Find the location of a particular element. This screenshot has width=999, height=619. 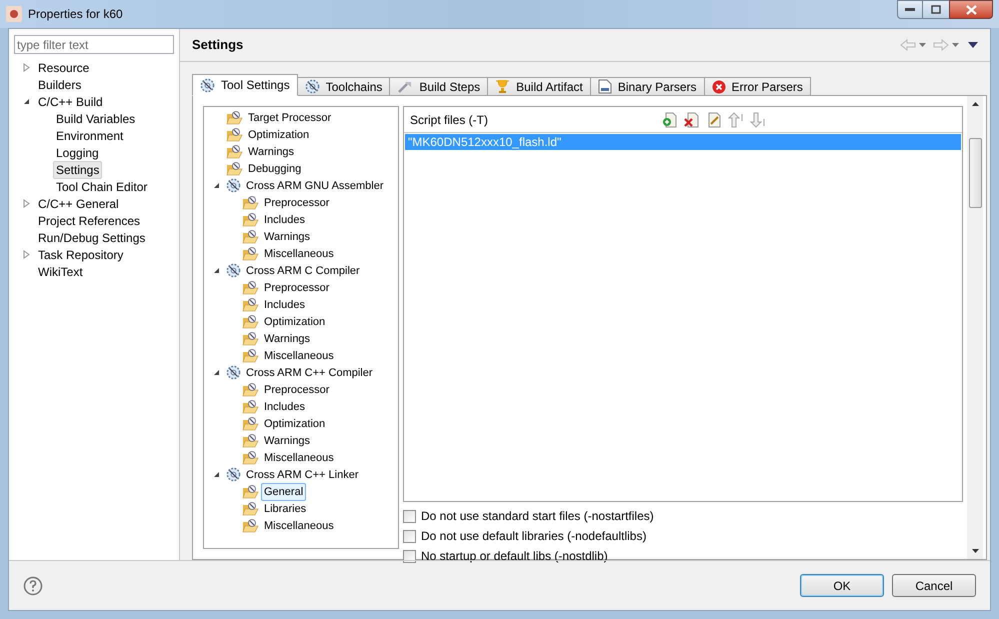

help-icon is located at coordinates (33, 586).